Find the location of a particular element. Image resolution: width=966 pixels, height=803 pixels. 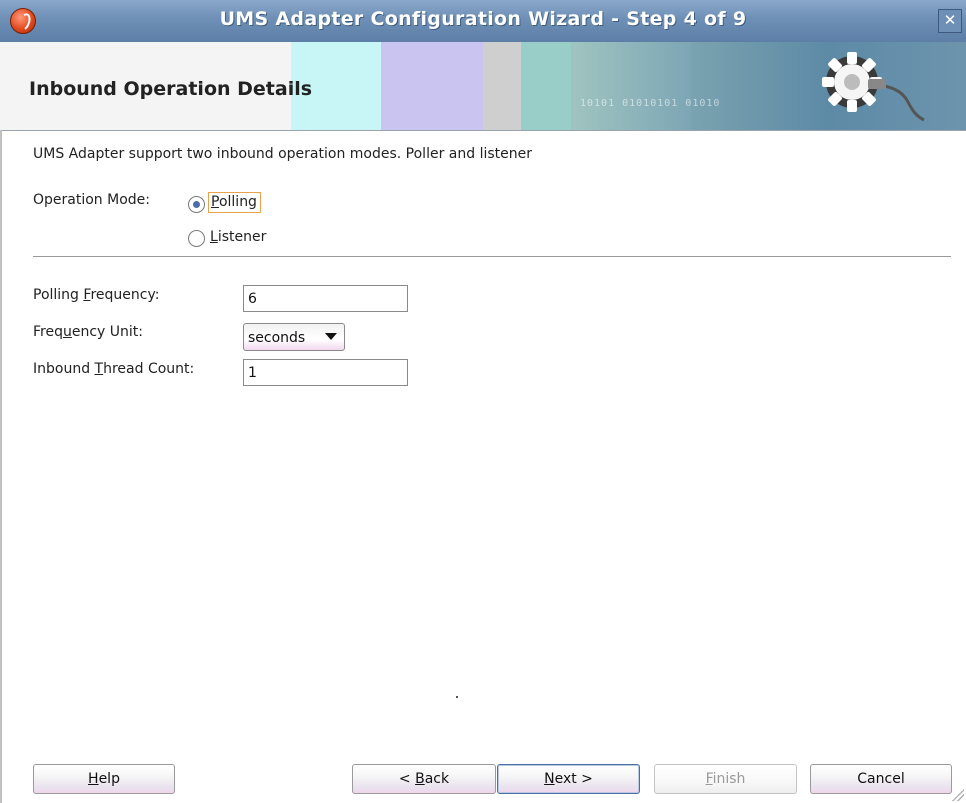

frequency-unit-label: Frequency Unit: is located at coordinates (88, 332).